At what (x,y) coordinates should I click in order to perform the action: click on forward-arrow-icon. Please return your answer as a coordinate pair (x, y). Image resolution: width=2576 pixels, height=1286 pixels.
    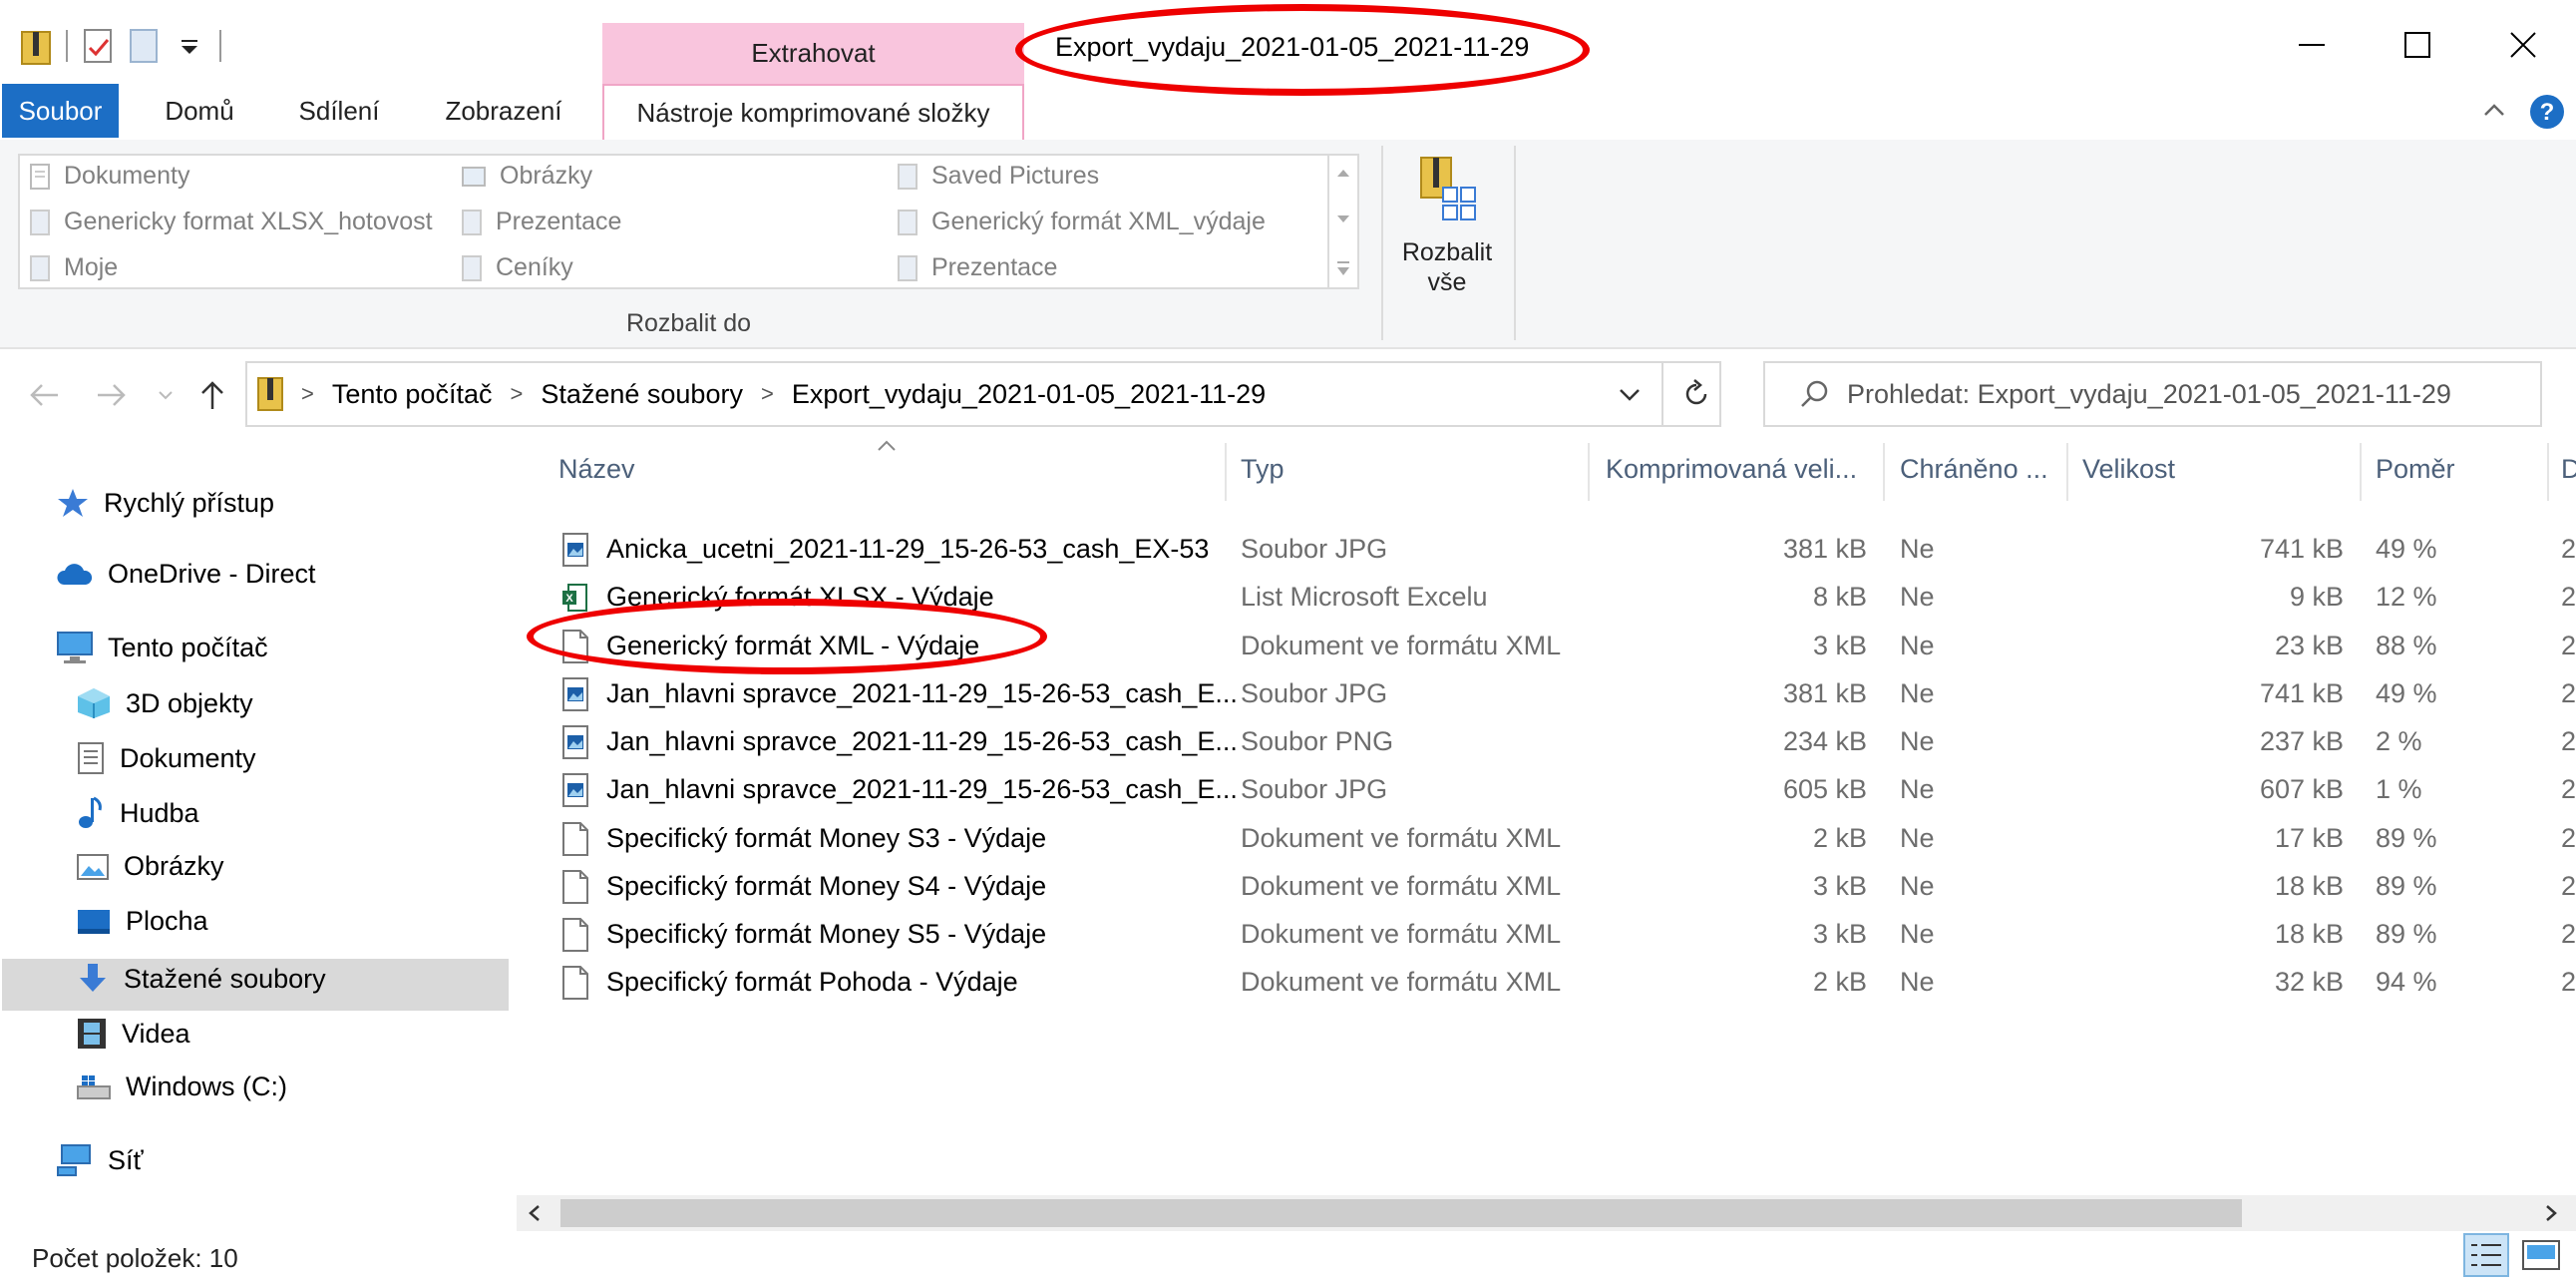
    Looking at the image, I should click on (112, 395).